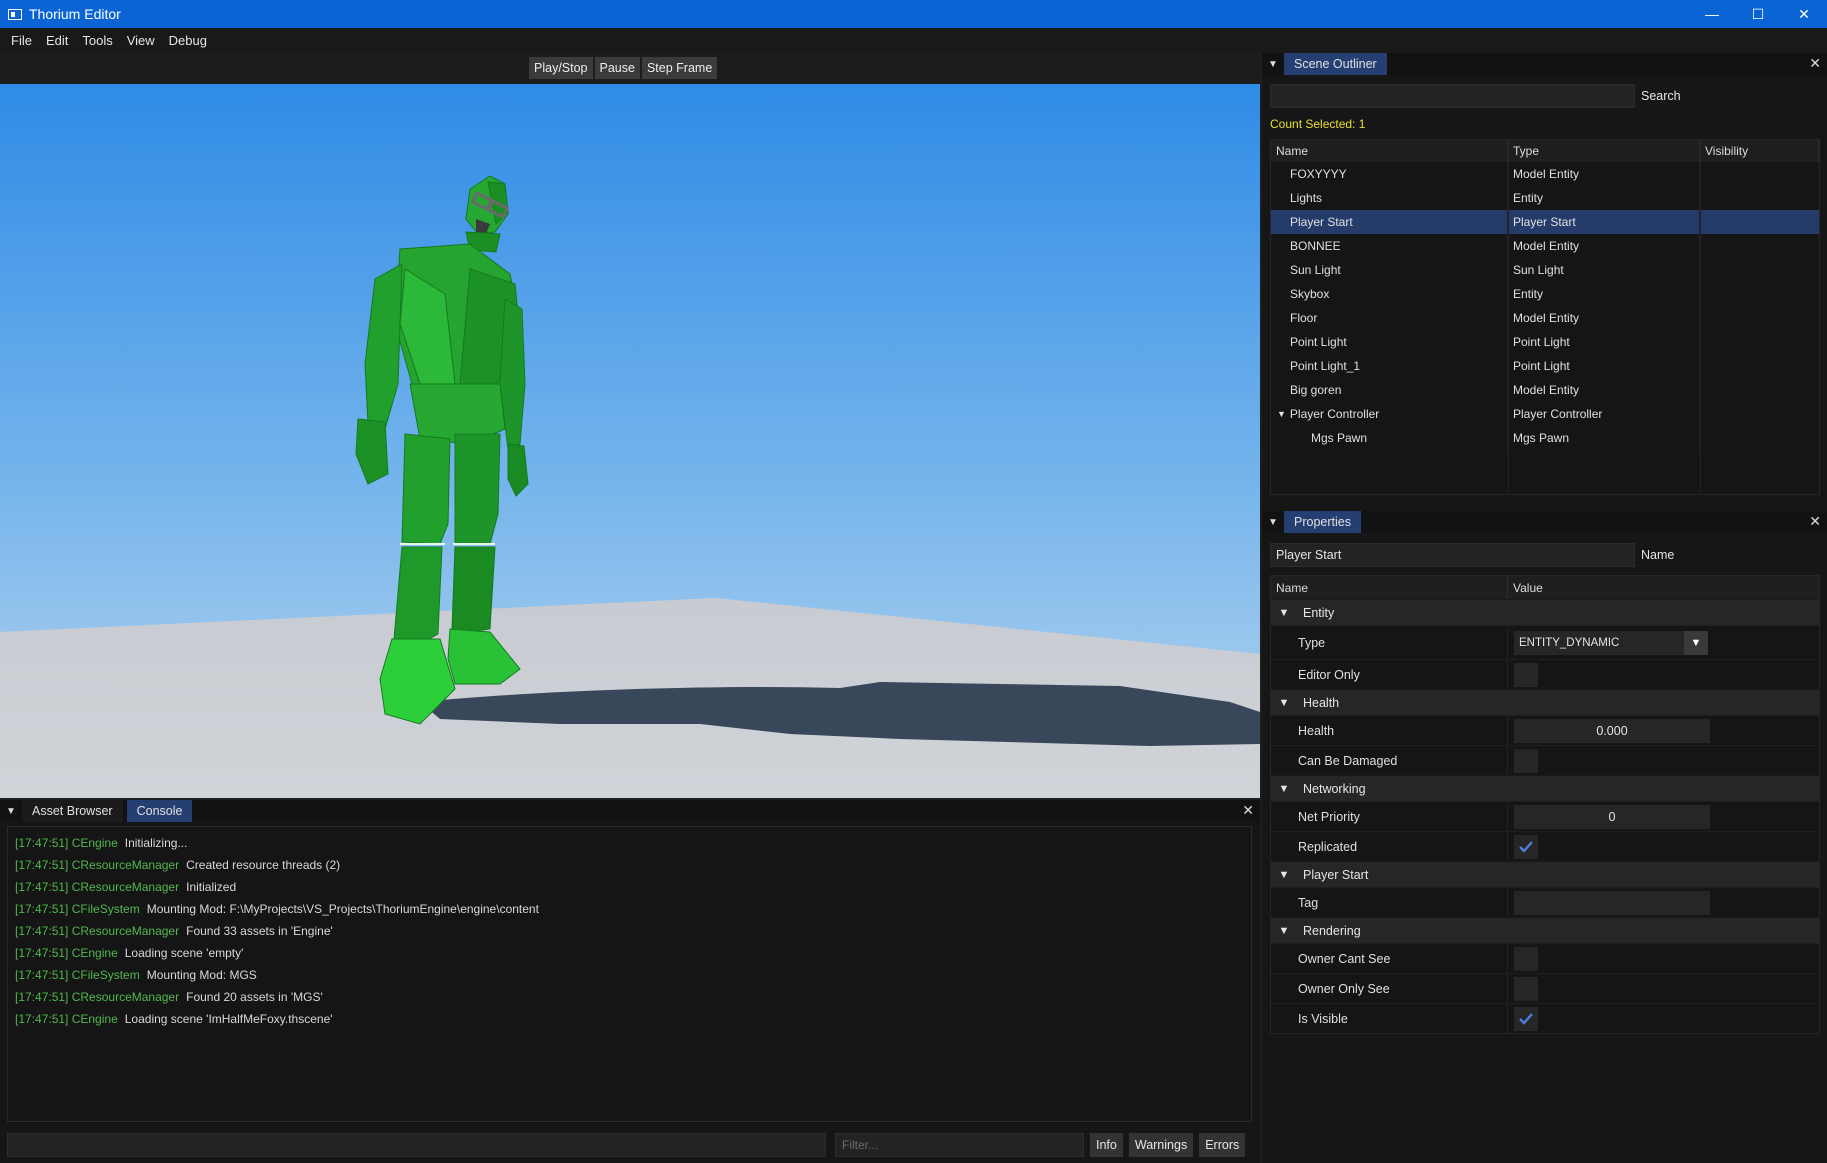 The width and height of the screenshot is (1827, 1163). What do you see at coordinates (1545, 612) in the screenshot?
I see `group-entity: ▼ Entity` at bounding box center [1545, 612].